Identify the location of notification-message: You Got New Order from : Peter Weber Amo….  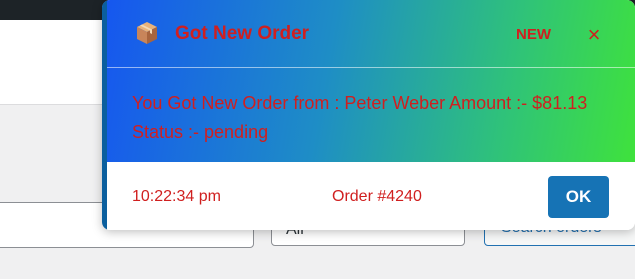
(360, 117).